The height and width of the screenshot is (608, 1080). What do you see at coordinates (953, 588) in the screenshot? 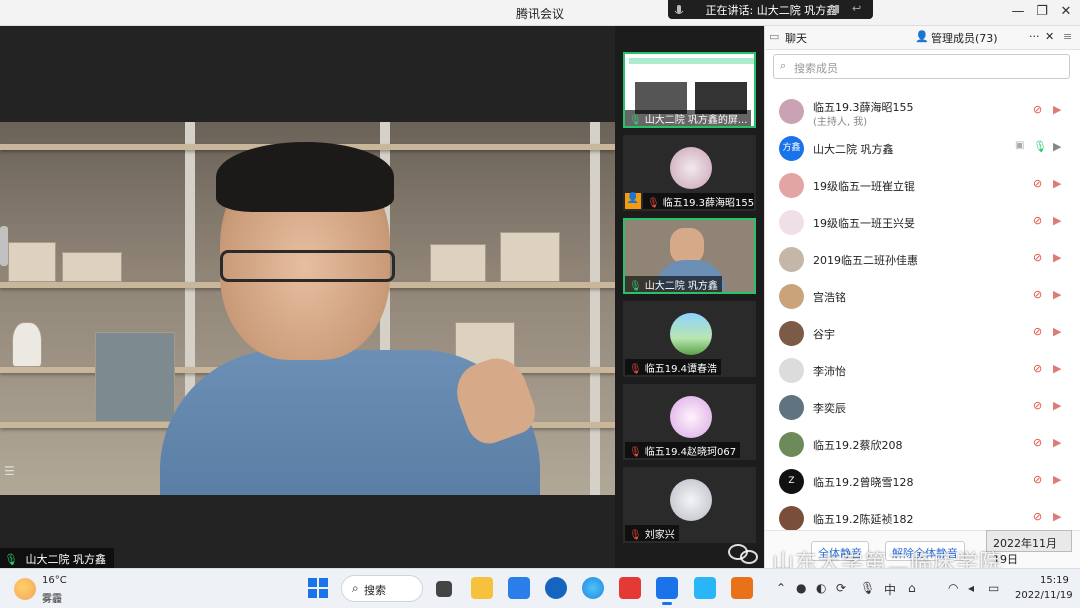
I see `wifi-icon: ◠` at bounding box center [953, 588].